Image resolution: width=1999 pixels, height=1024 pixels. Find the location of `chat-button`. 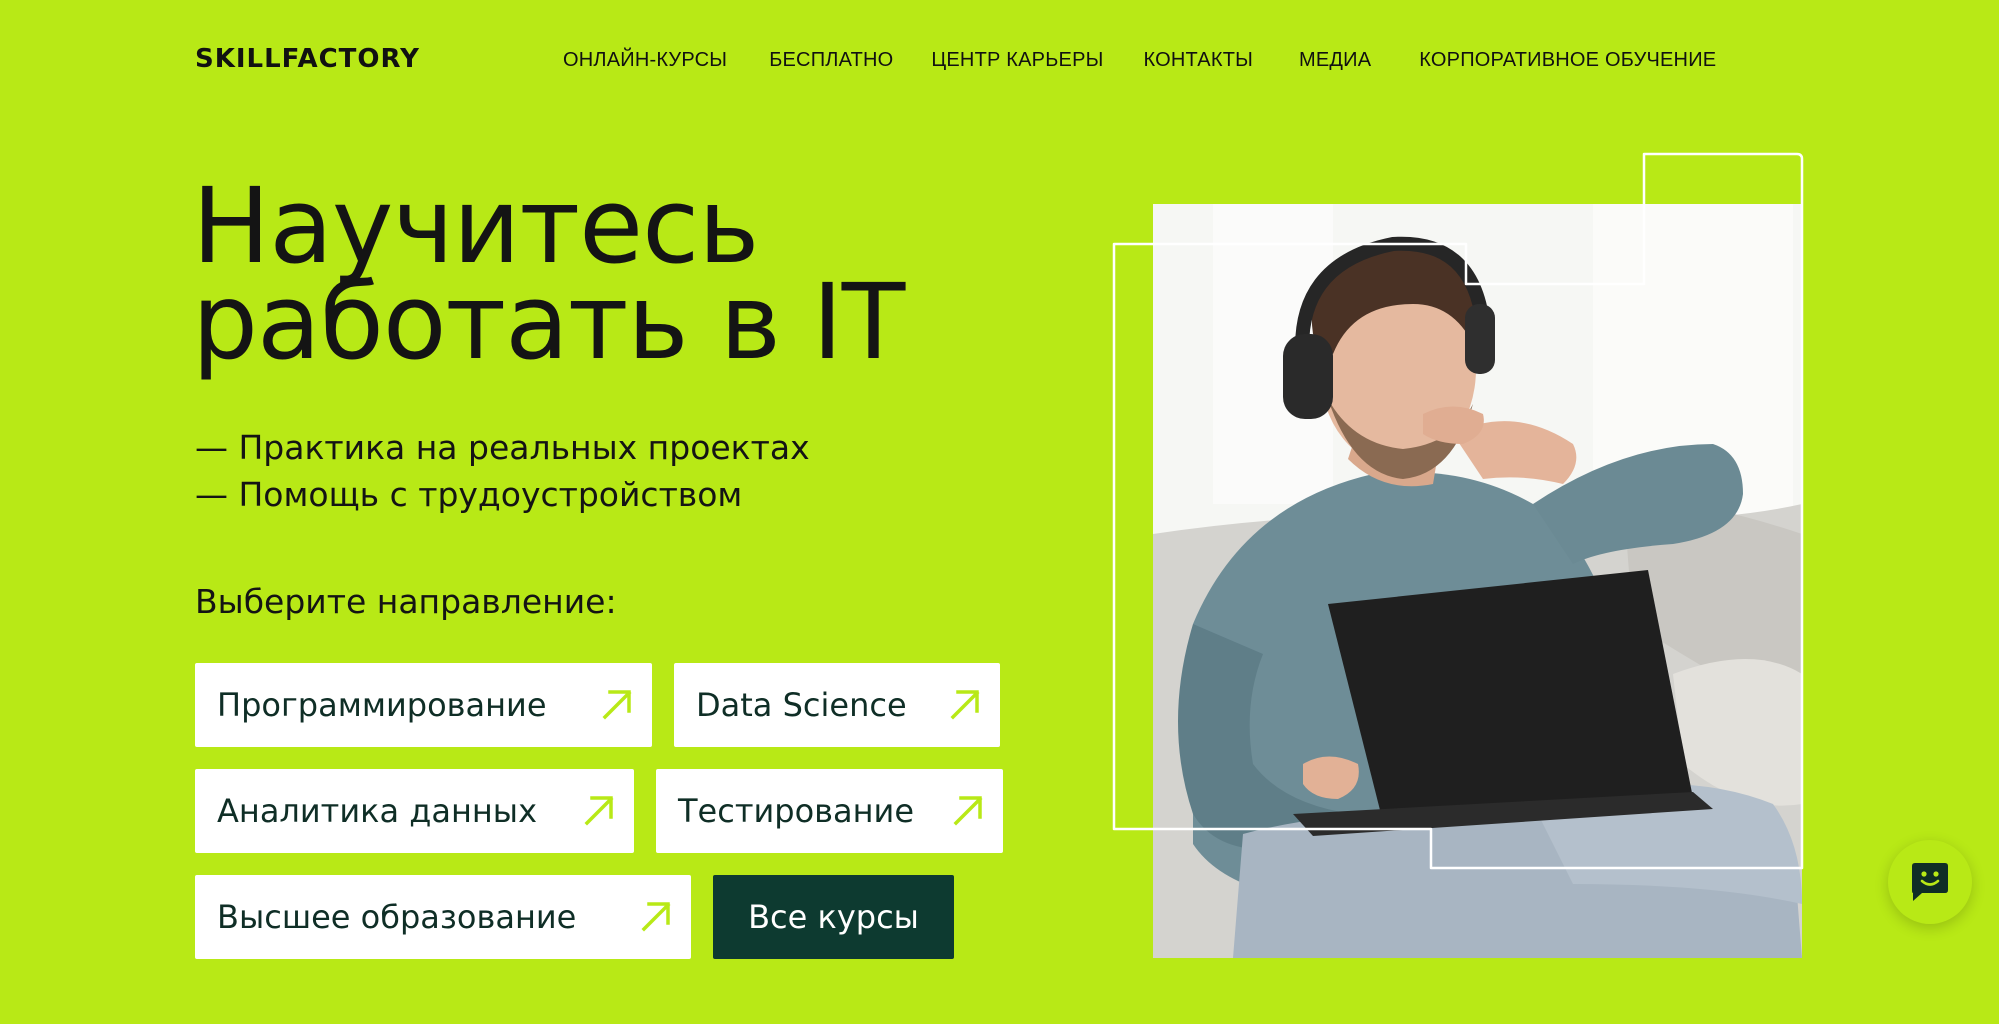

chat-button is located at coordinates (1930, 882).